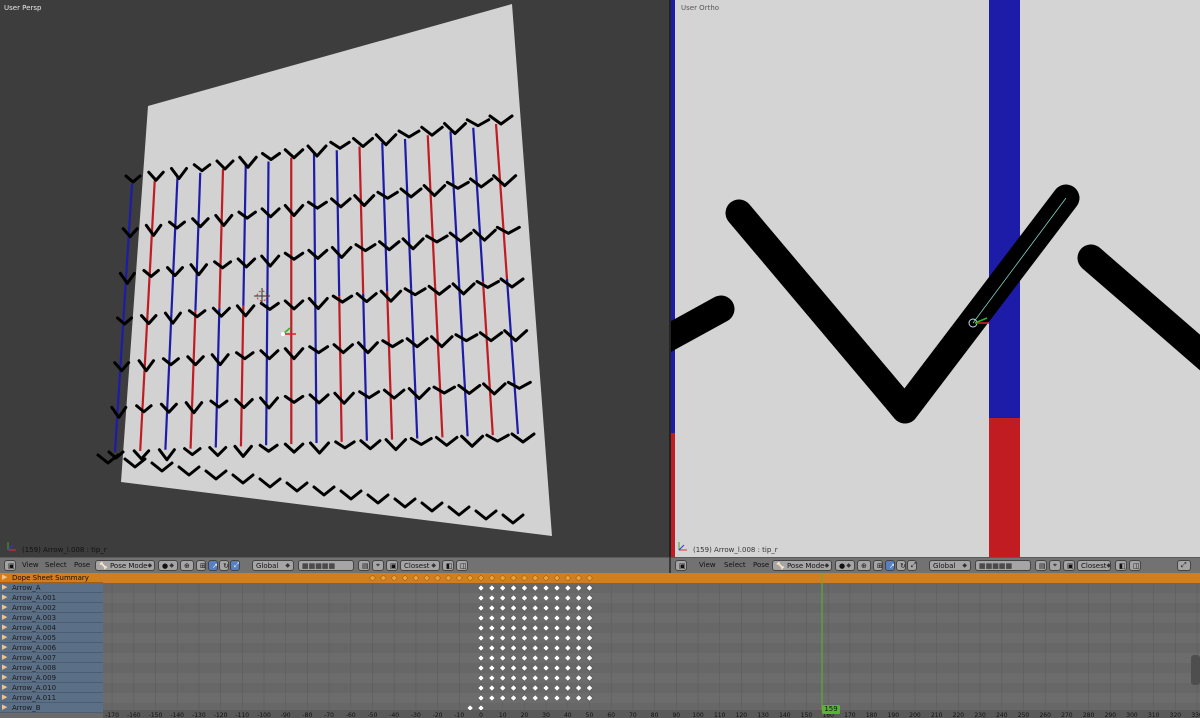 Image resolution: width=1200 pixels, height=718 pixels. I want to click on channel-row: ▶ Arrow_A.006, so click(51, 648).